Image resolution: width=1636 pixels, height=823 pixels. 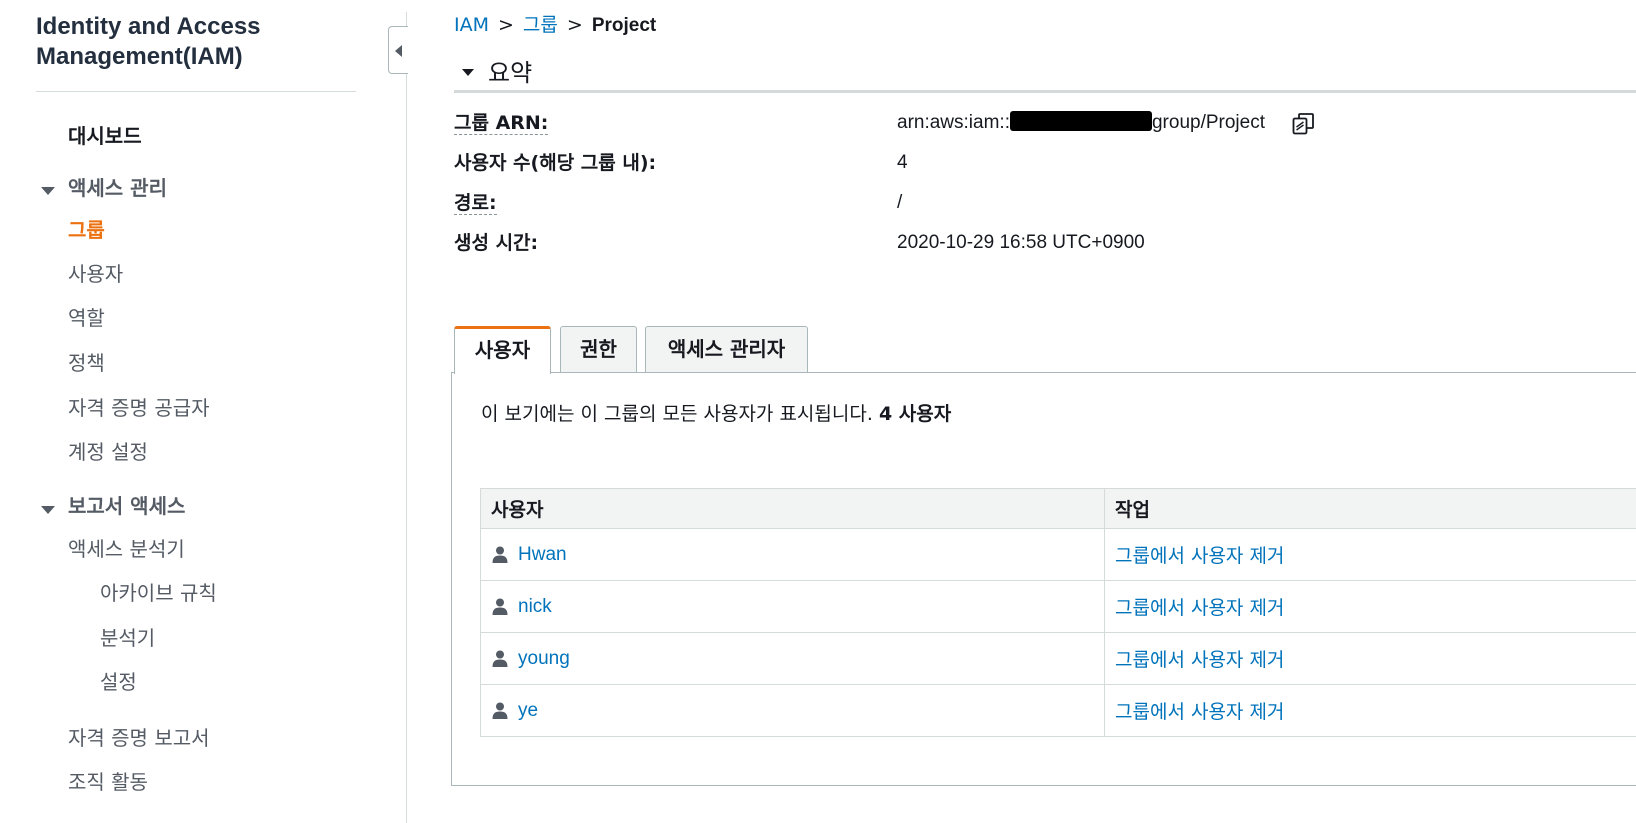 I want to click on tab-users: 사용자, so click(x=502, y=350).